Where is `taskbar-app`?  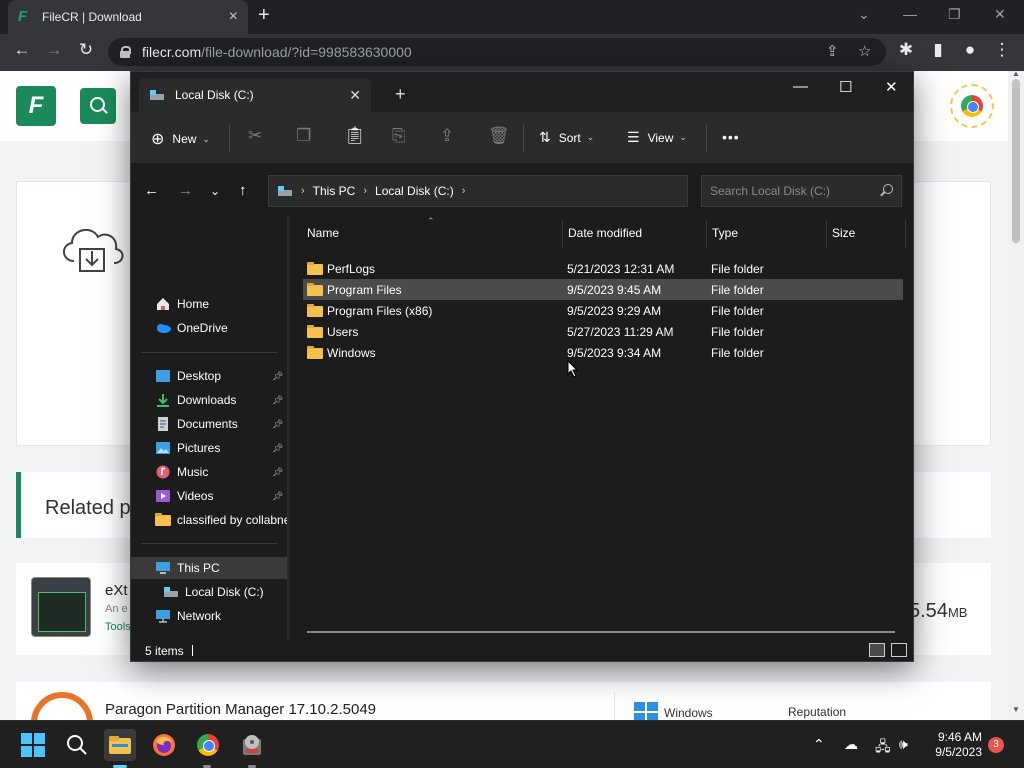 taskbar-app is located at coordinates (252, 745).